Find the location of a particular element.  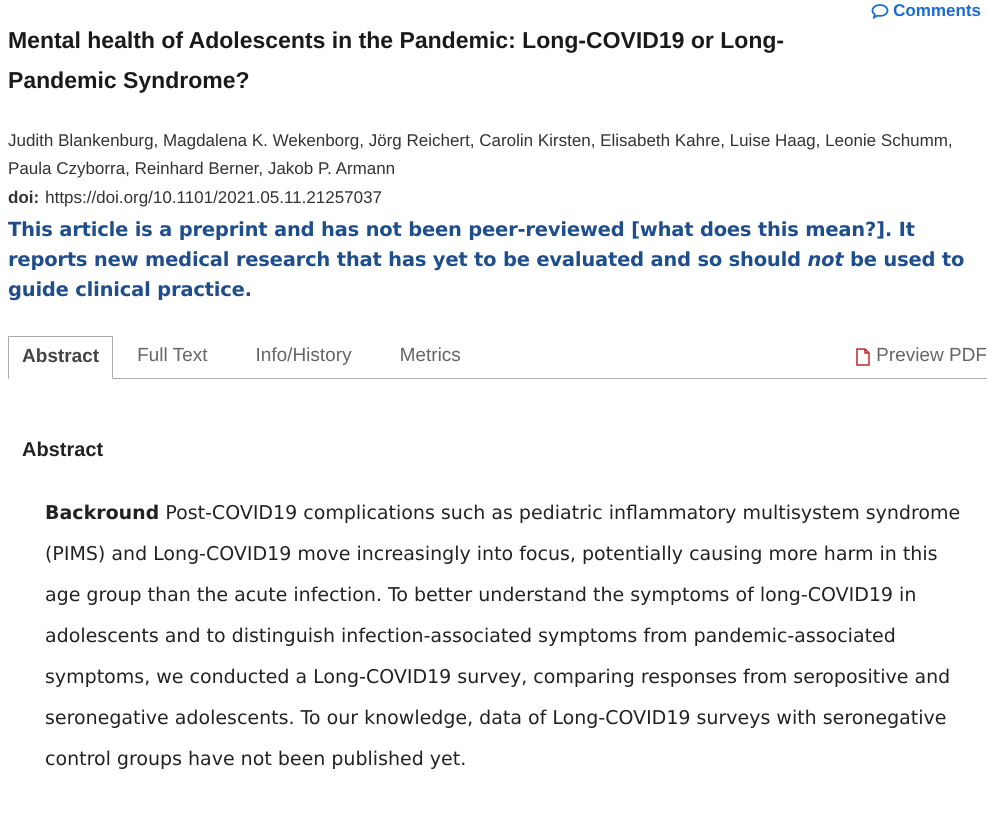

abstract-heading: Abstract is located at coordinates (63, 450).